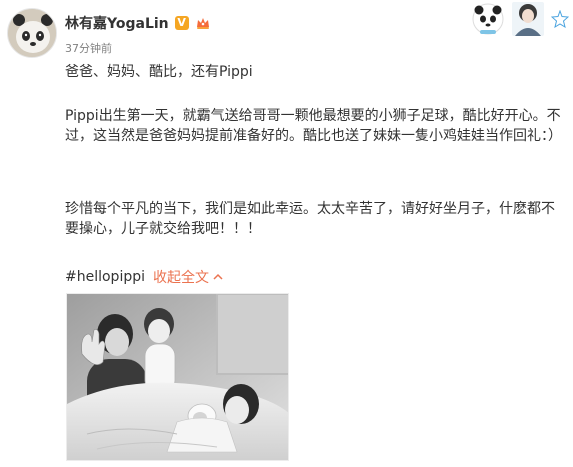 This screenshot has width=573, height=467. I want to click on post-paragraph: 爸爸、妈妈、酷比，还有Pippi, so click(159, 72).